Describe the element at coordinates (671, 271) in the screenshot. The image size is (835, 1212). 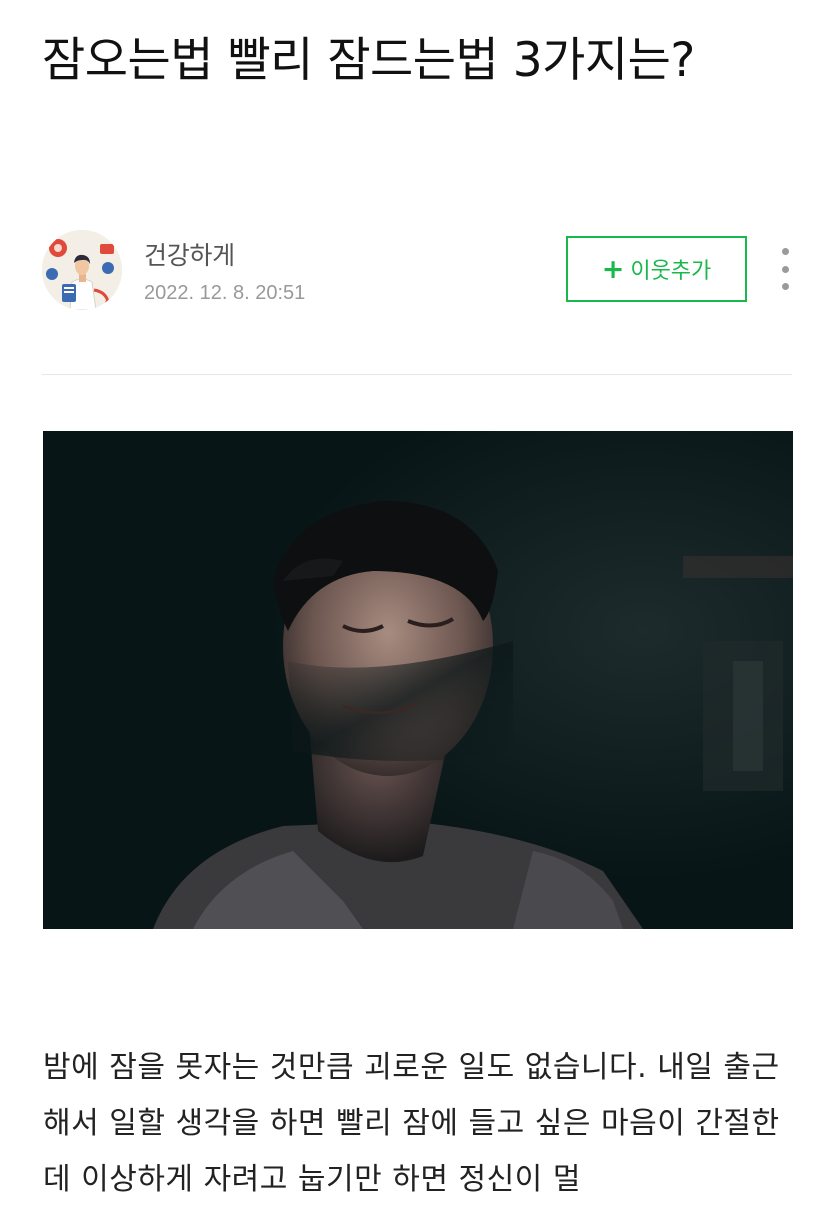
I see `add-neighbor-label: 이웃추가` at that location.